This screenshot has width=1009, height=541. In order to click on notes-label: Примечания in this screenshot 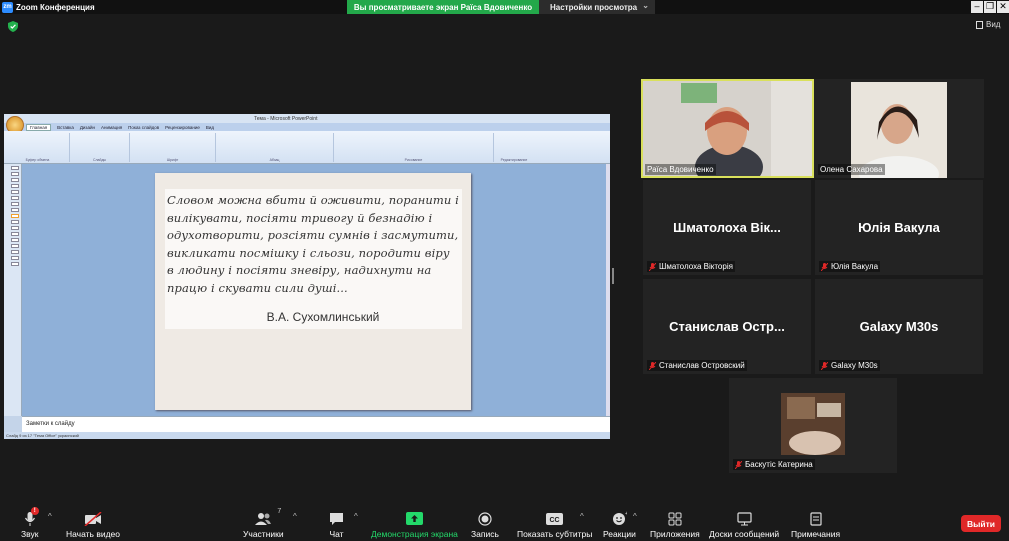, I will do `click(816, 534)`.